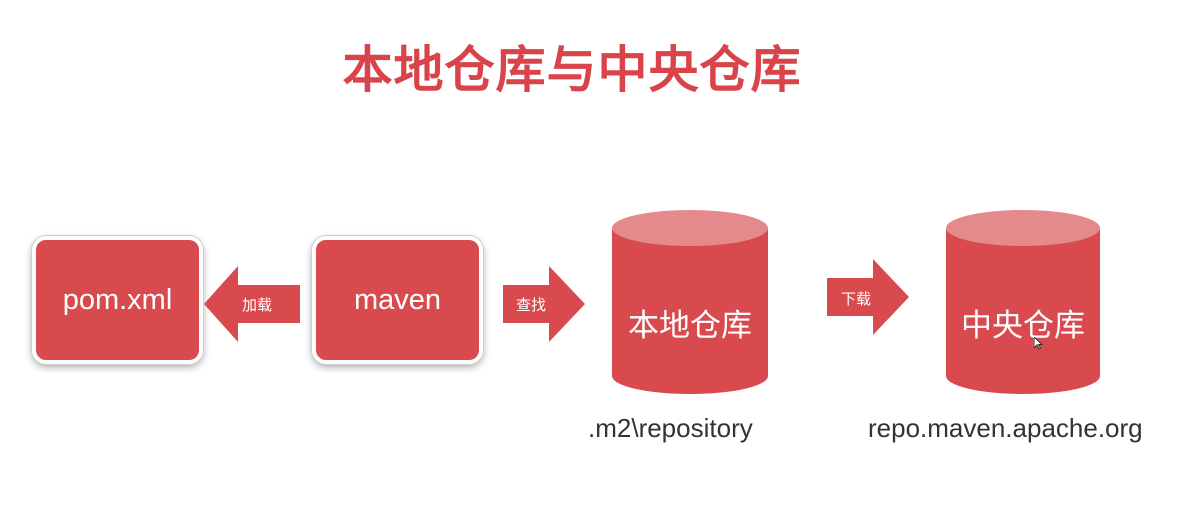 The width and height of the screenshot is (1184, 511). Describe the element at coordinates (257, 305) in the screenshot. I see `load-arrow-label: 加载` at that location.